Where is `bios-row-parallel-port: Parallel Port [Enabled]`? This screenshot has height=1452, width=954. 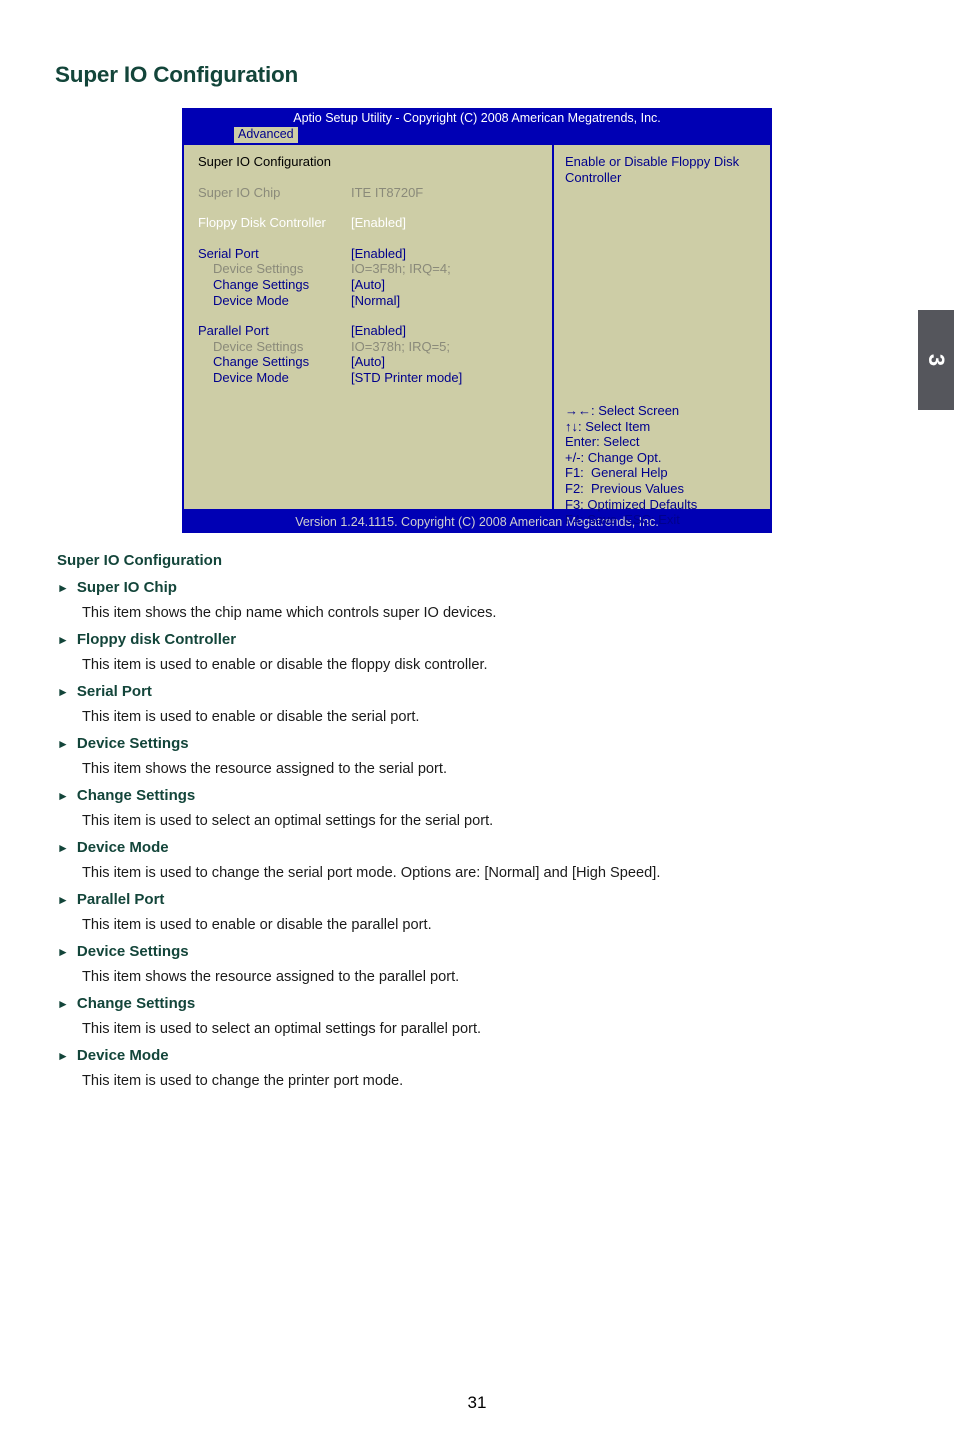 bios-row-parallel-port: Parallel Port [Enabled] is located at coordinates (375, 331).